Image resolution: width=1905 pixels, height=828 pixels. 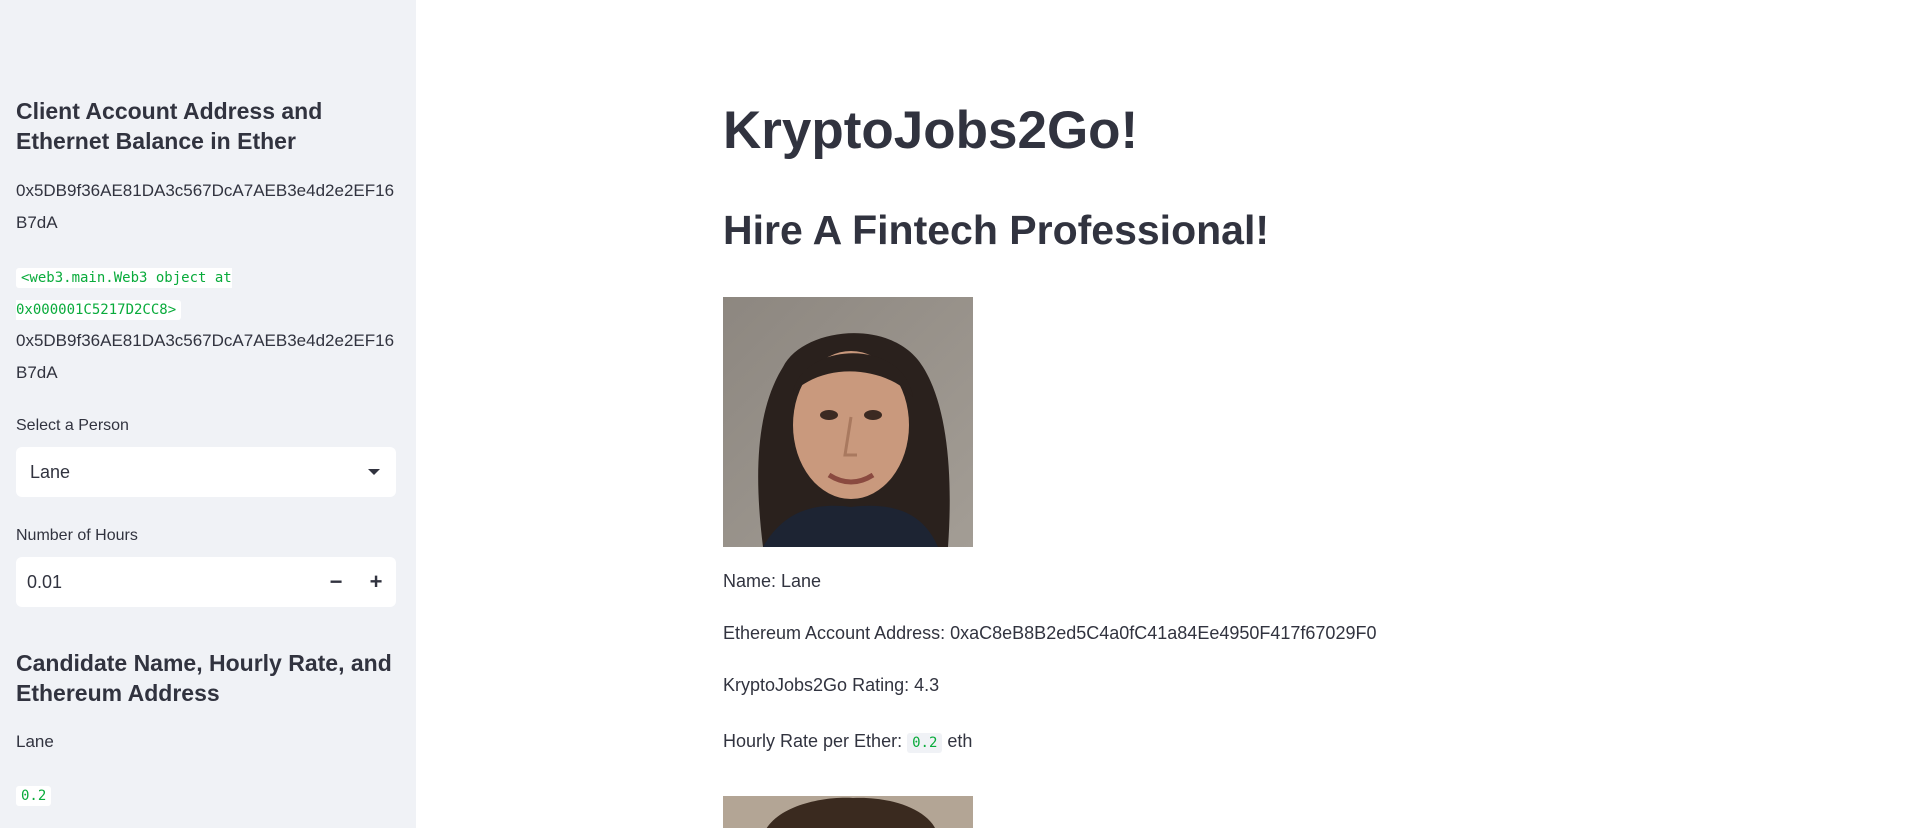 I want to click on select-person-label: Select a Person, so click(x=72, y=425).